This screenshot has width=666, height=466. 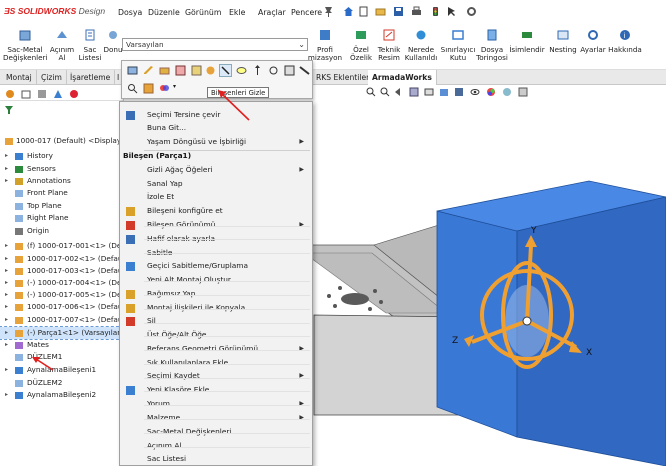 I want to click on bounding-box-button: Sınırlayıcı Kutu, so click(x=458, y=45).